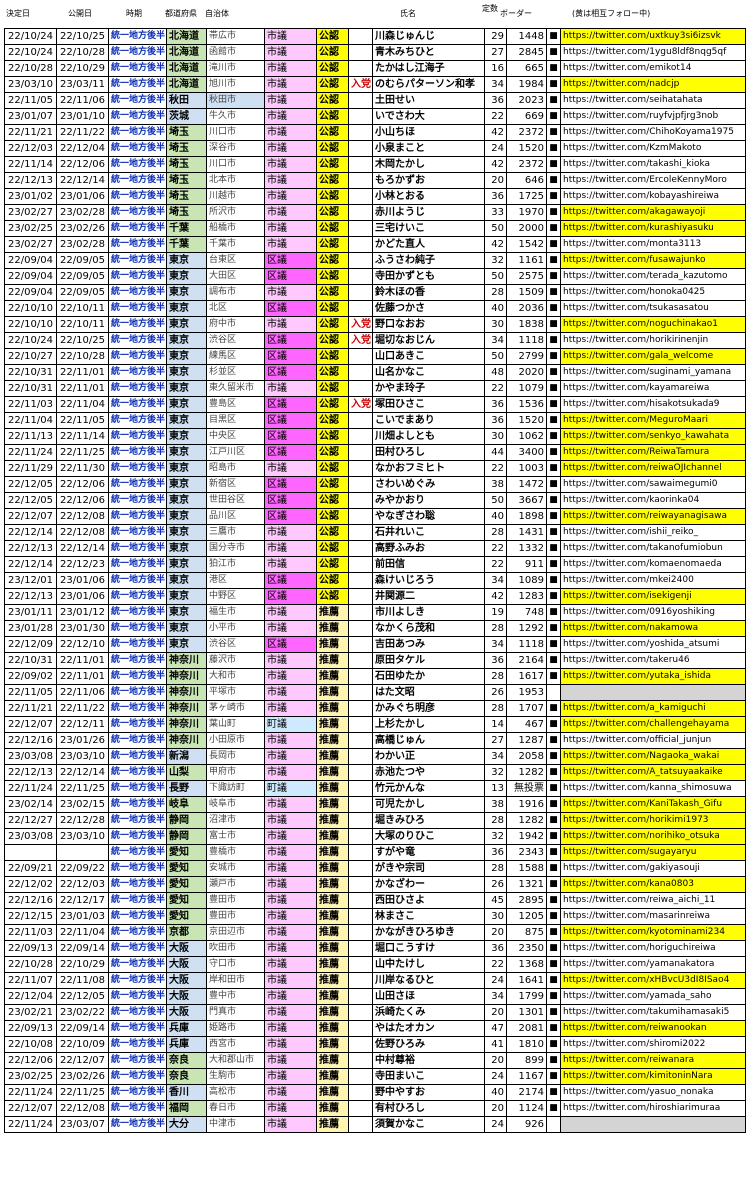 Image resolution: width=748 pixels, height=1200 pixels. Describe the element at coordinates (186, 164) in the screenshot. I see `prefecture-cell: 埼玉` at that location.